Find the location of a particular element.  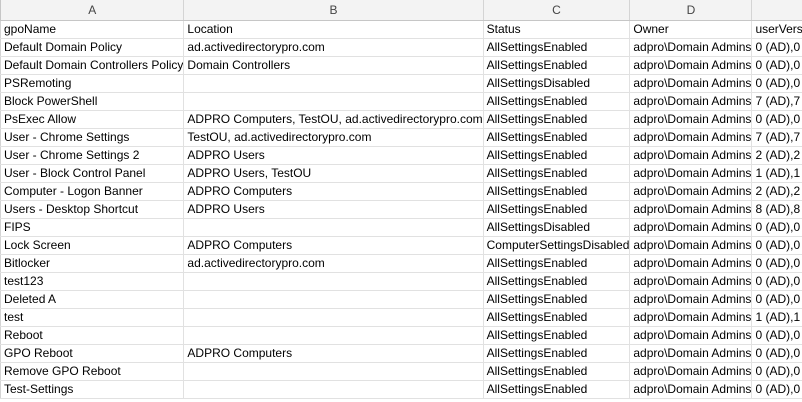

cell: GPO Reboot is located at coordinates (92, 353).